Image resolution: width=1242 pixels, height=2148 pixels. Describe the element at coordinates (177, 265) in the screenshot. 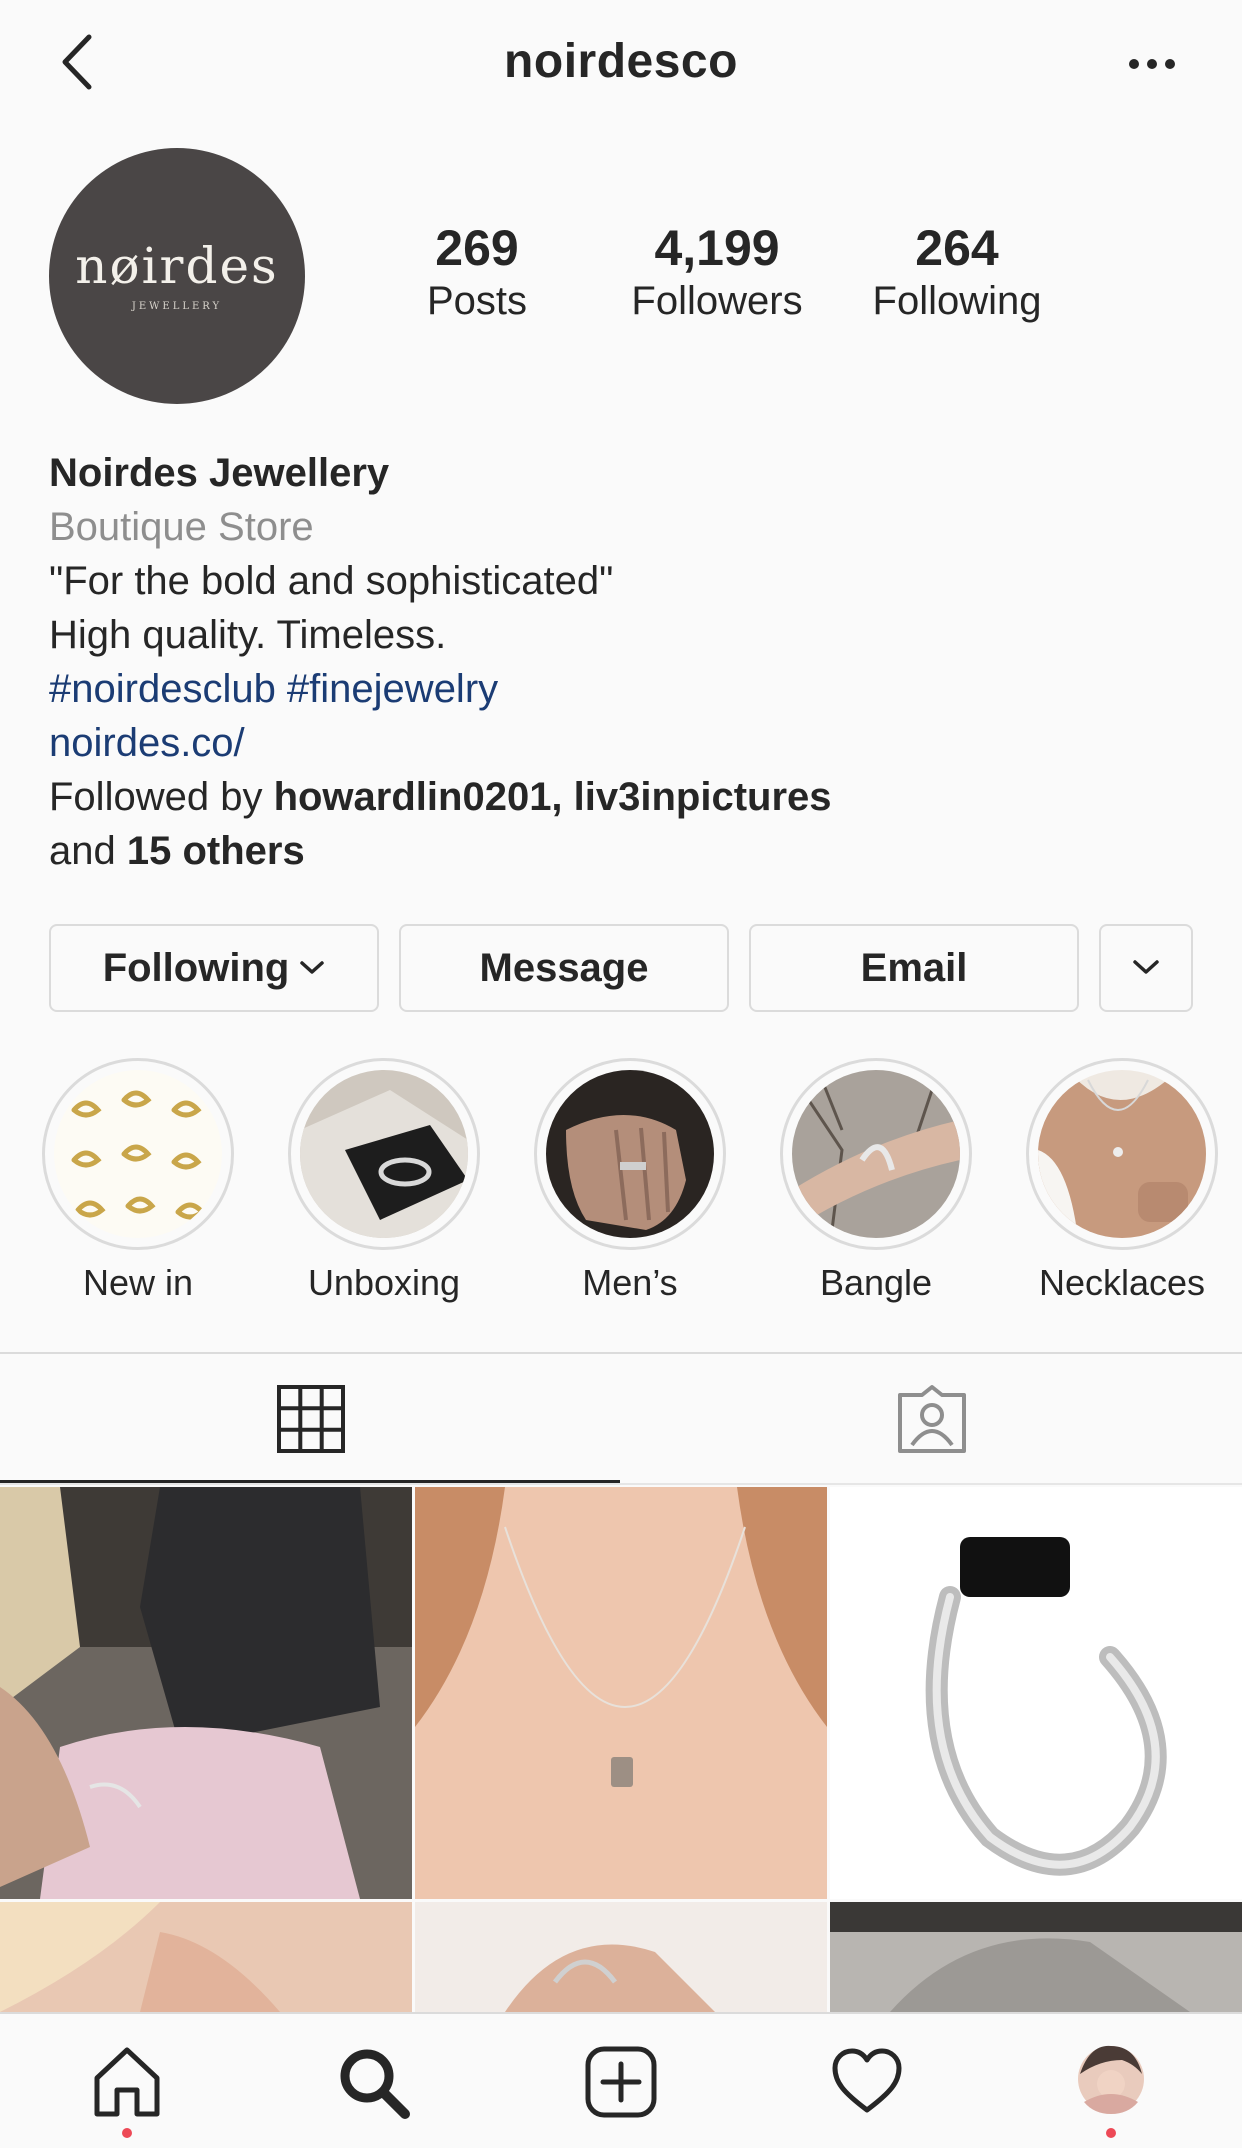

I see `avatar-logo-text: nøirdes` at that location.